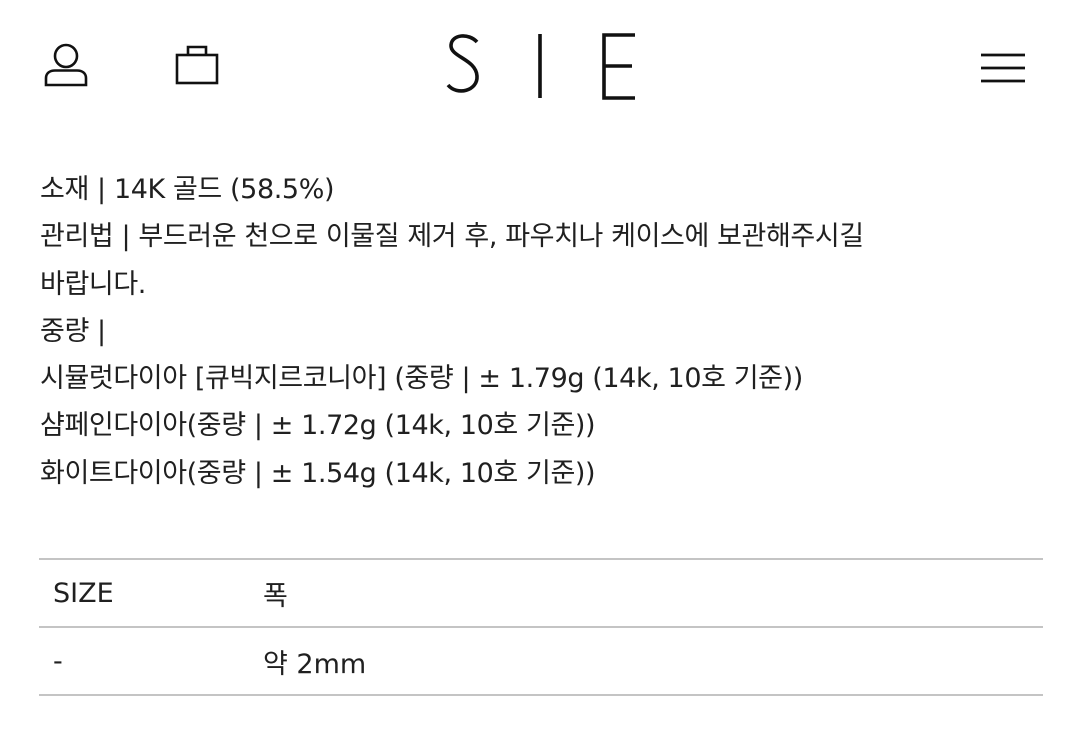 This screenshot has width=1079, height=749. Describe the element at coordinates (93, 284) in the screenshot. I see `care-instructions-line-cont: 바랍니다.` at that location.